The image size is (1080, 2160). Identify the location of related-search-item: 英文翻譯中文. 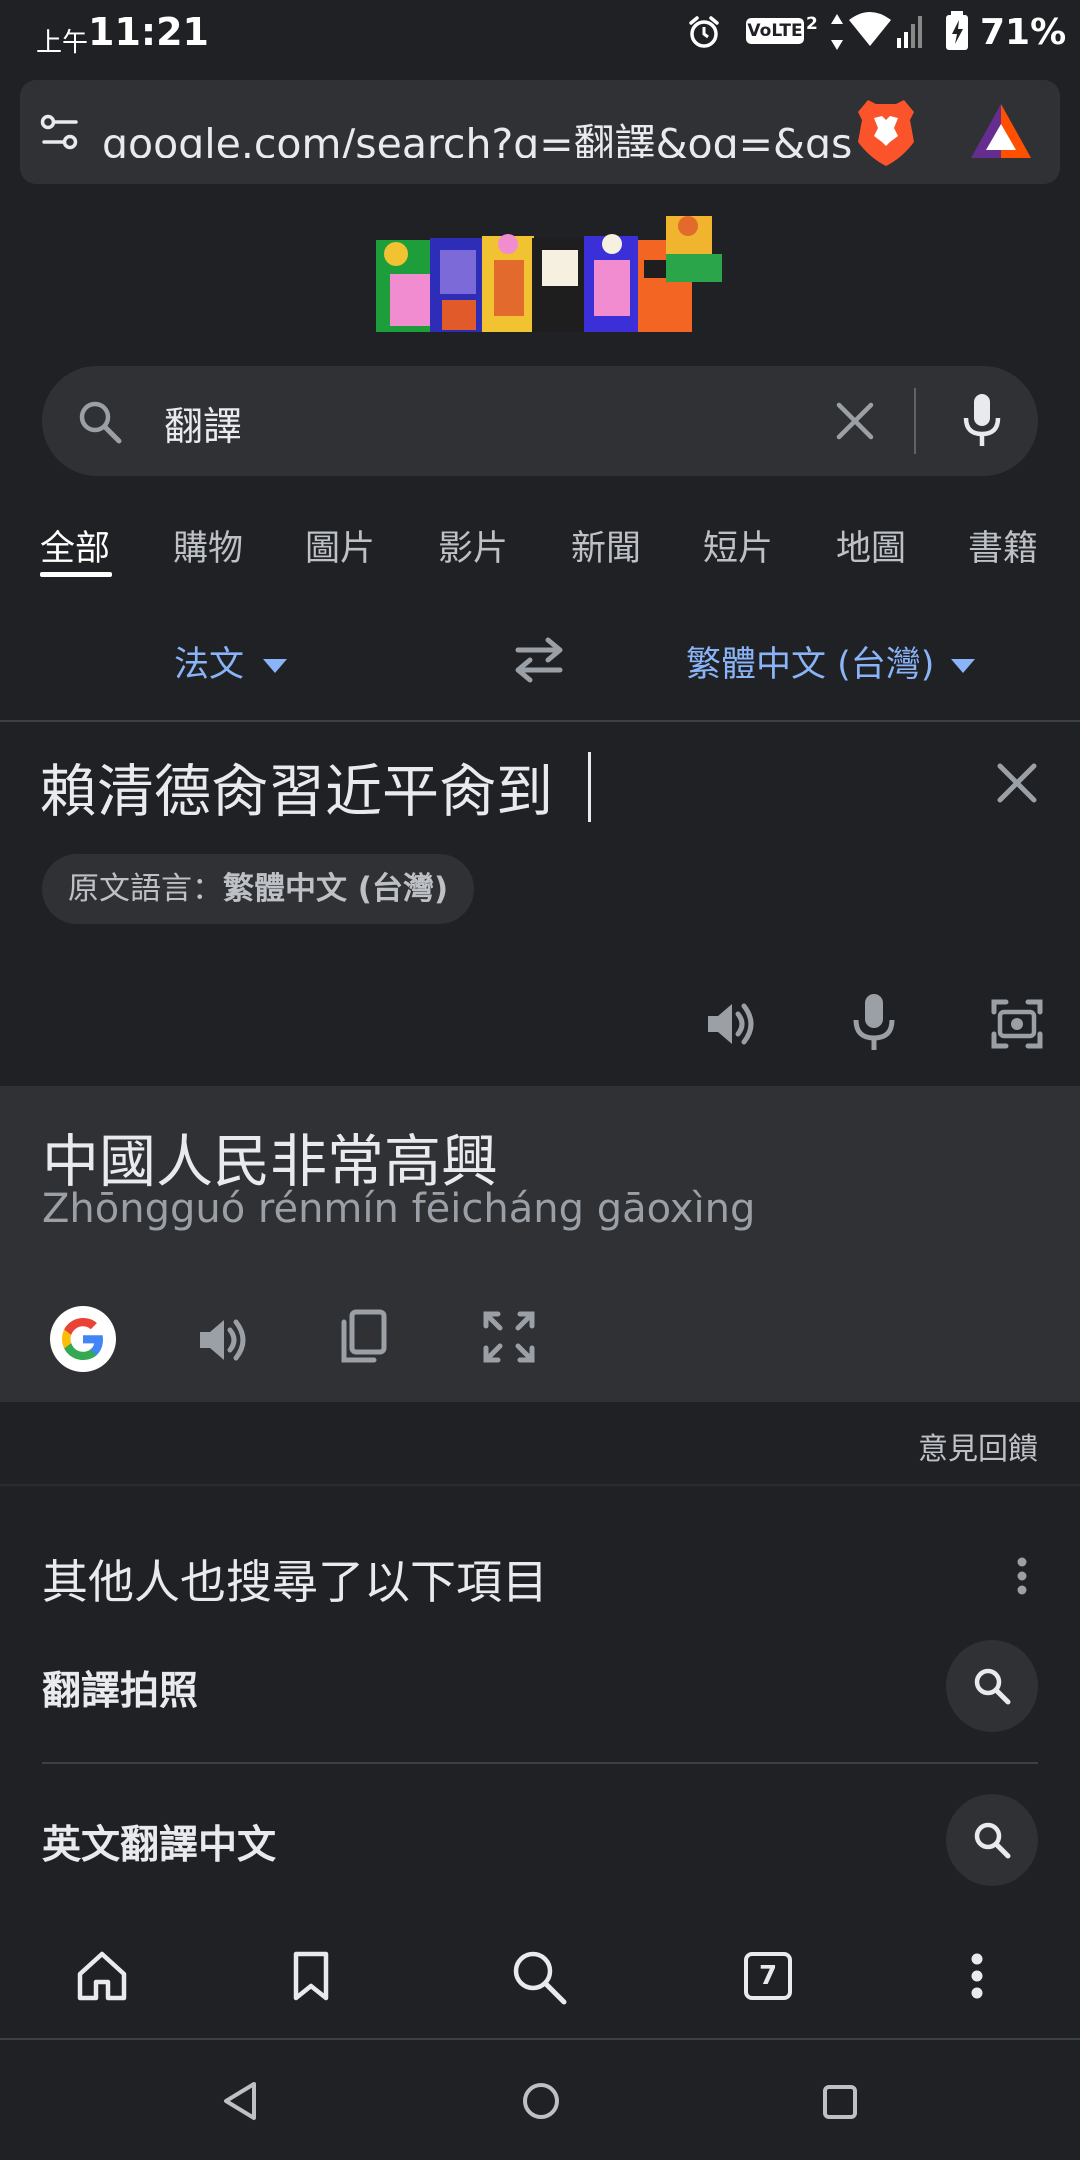
(159, 1842).